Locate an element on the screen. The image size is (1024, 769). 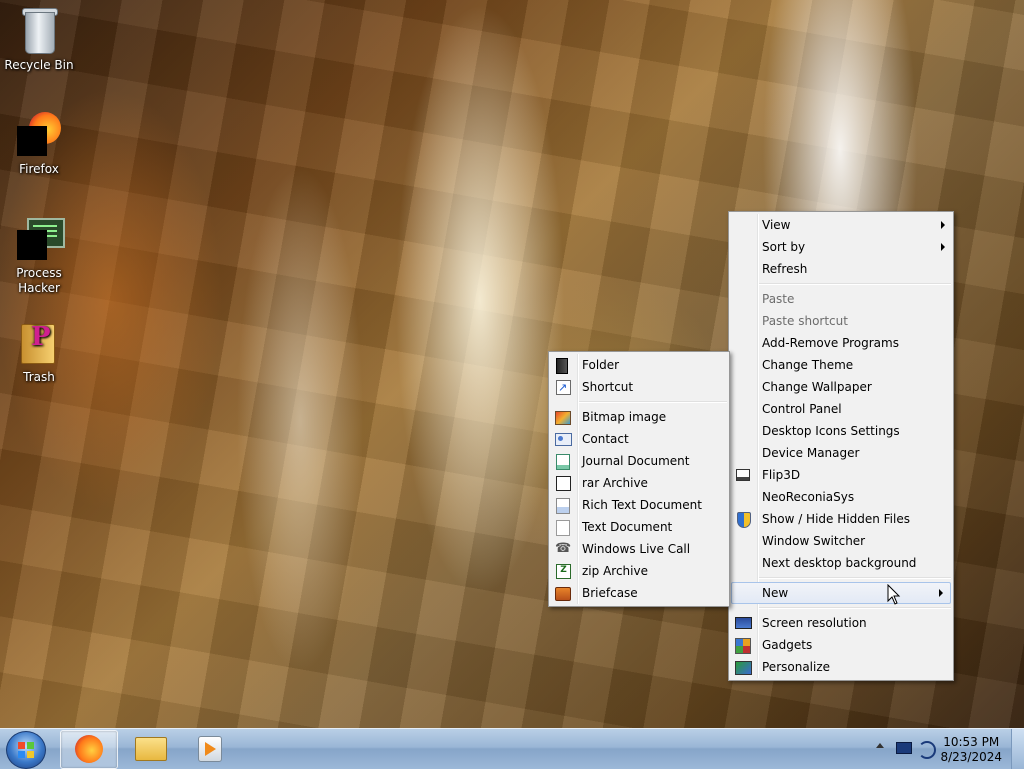
new-item-text-document: Text Document is located at coordinates (639, 527).